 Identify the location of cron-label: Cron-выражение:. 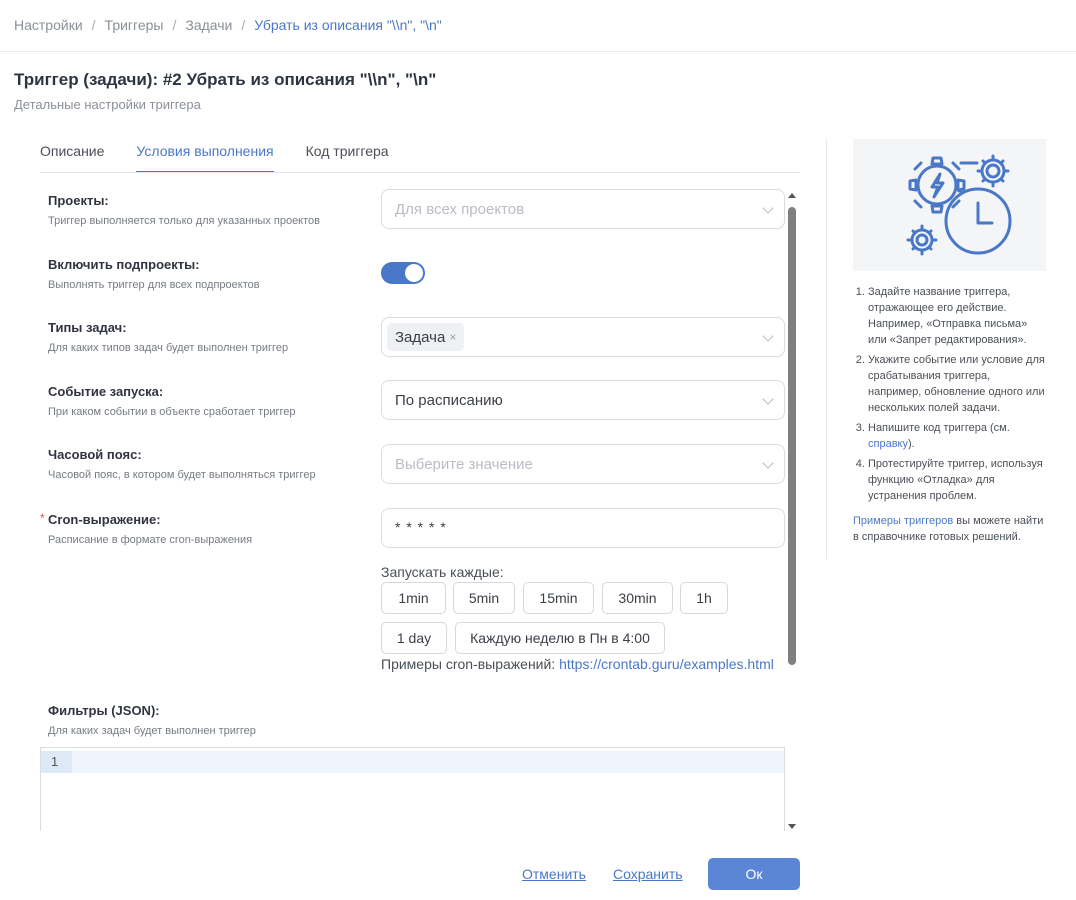
(104, 519).